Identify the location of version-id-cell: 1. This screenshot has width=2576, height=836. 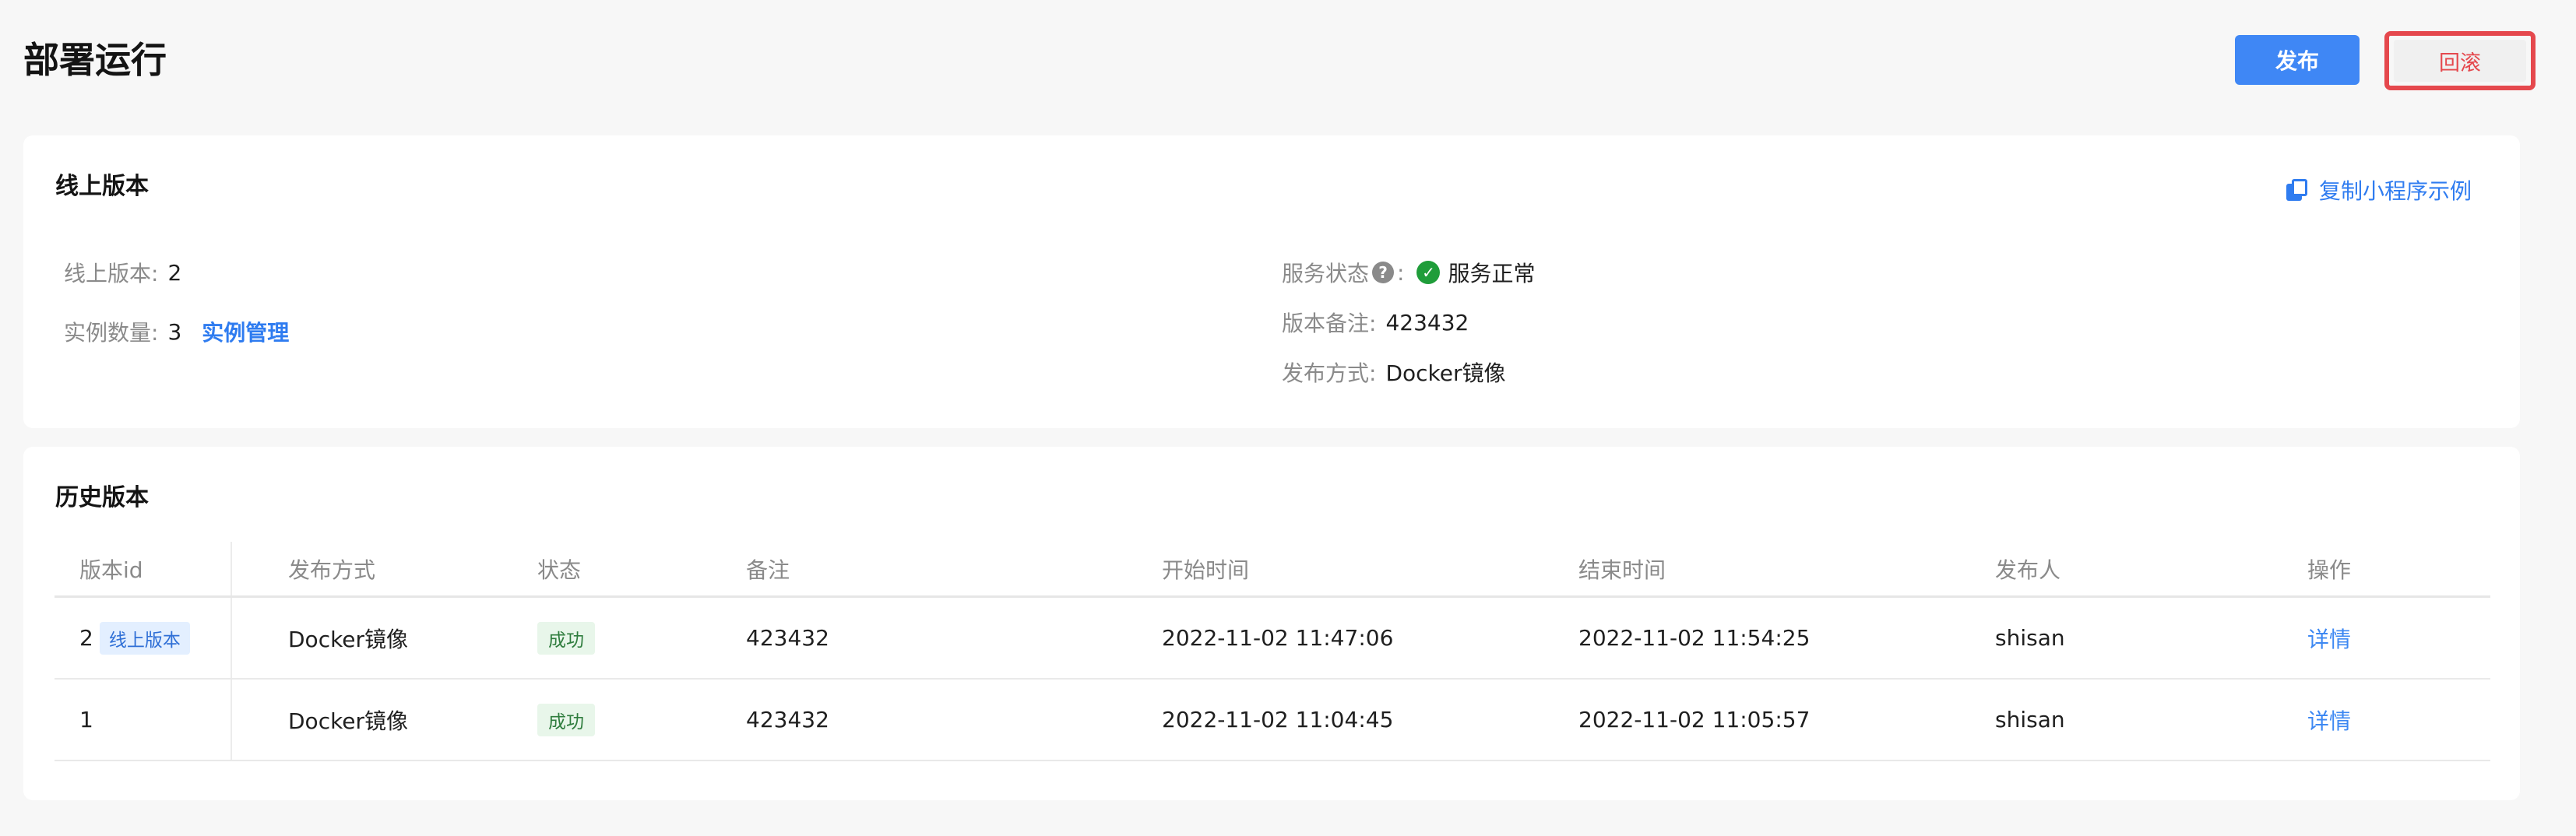
(86, 720).